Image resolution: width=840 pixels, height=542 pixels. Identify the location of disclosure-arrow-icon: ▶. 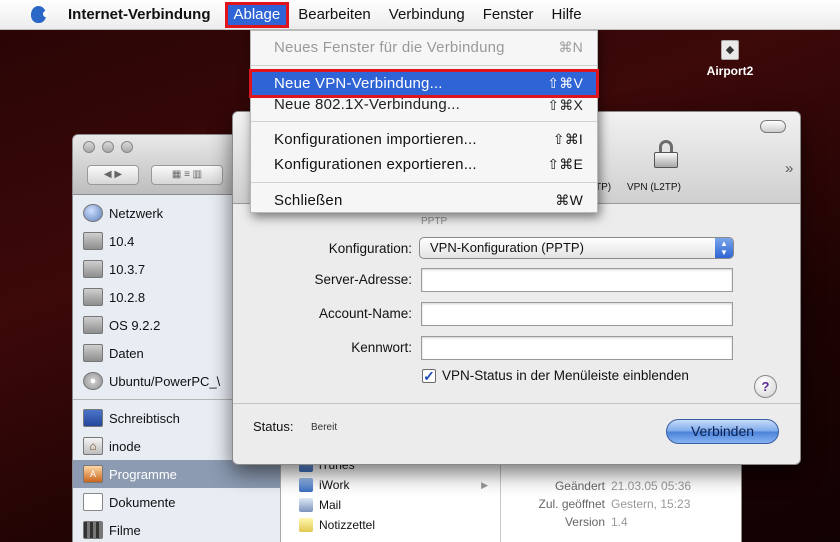
(484, 484).